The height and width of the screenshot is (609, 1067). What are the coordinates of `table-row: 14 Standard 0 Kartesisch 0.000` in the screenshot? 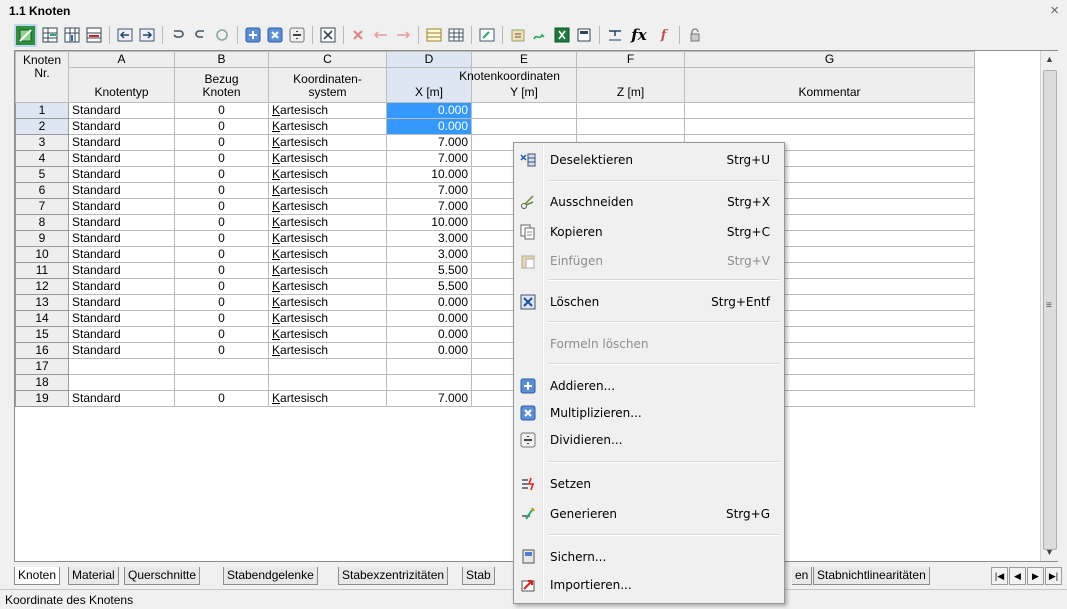 It's located at (495, 318).